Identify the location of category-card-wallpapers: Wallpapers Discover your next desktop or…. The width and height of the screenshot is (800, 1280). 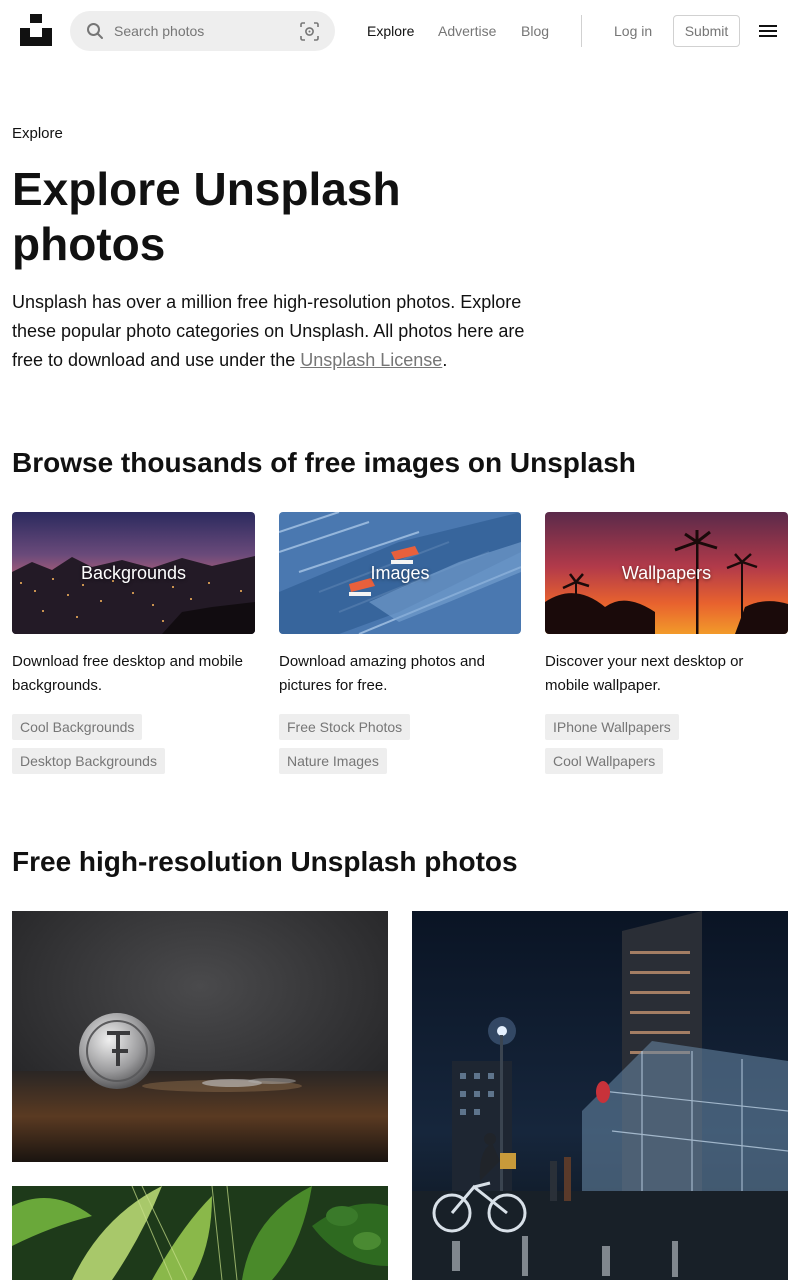
(666, 643).